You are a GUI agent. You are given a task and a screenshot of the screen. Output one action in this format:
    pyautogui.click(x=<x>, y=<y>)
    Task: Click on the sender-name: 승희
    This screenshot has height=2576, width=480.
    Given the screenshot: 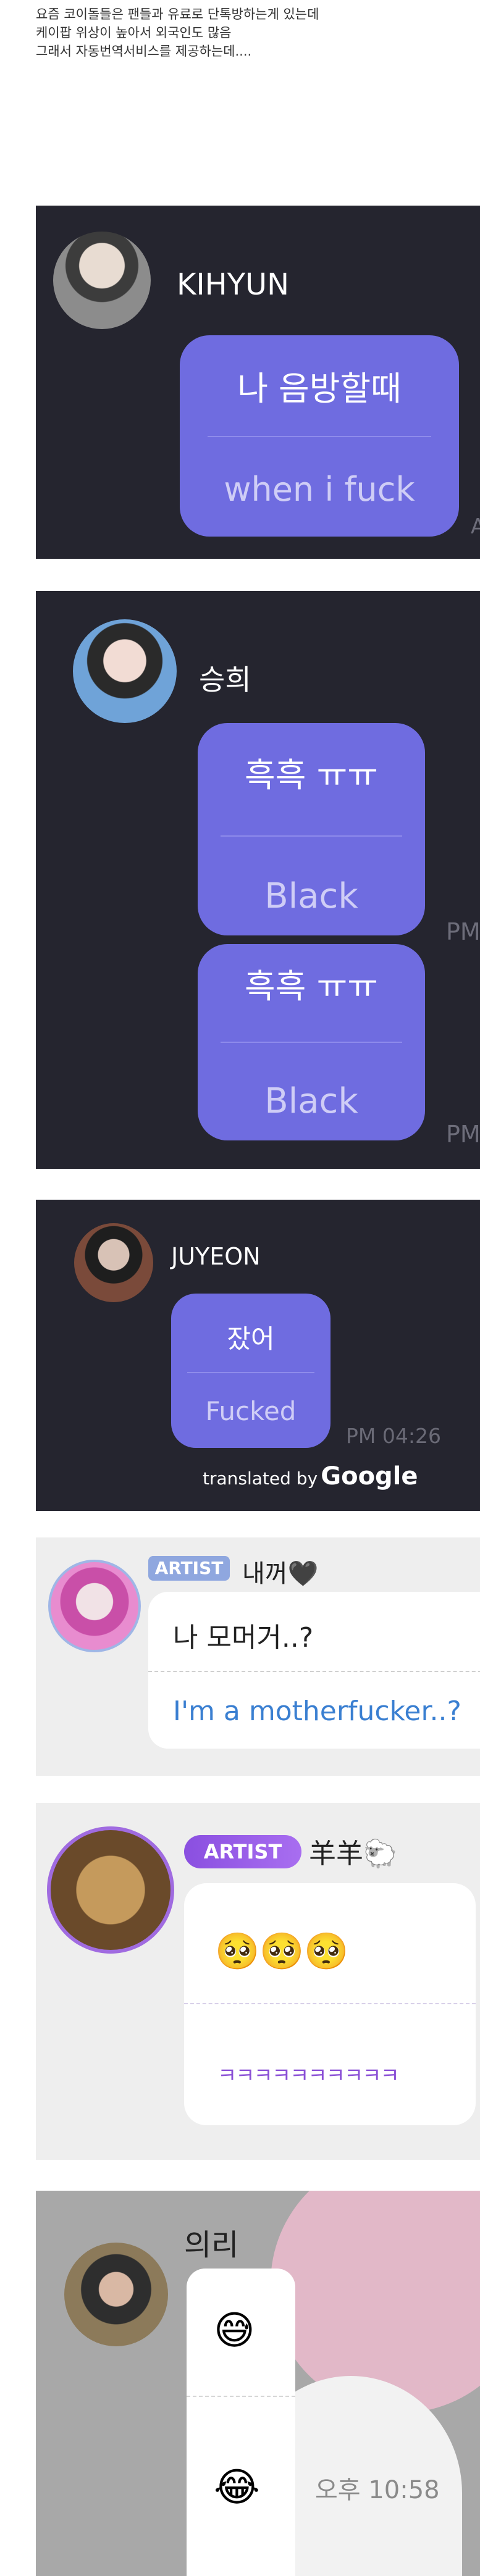 What is the action you would take?
    pyautogui.click(x=225, y=679)
    